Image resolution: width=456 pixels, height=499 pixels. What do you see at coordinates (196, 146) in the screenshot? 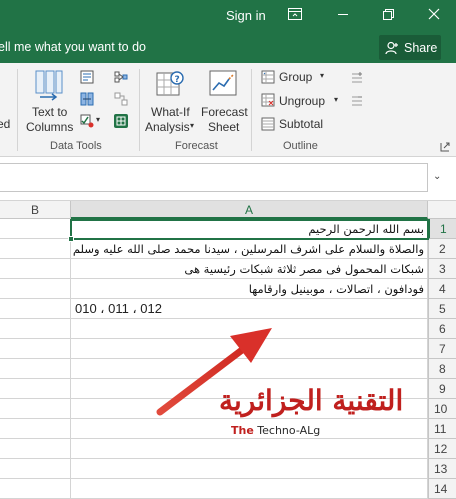
I see `forecast-group-label: Forecast` at bounding box center [196, 146].